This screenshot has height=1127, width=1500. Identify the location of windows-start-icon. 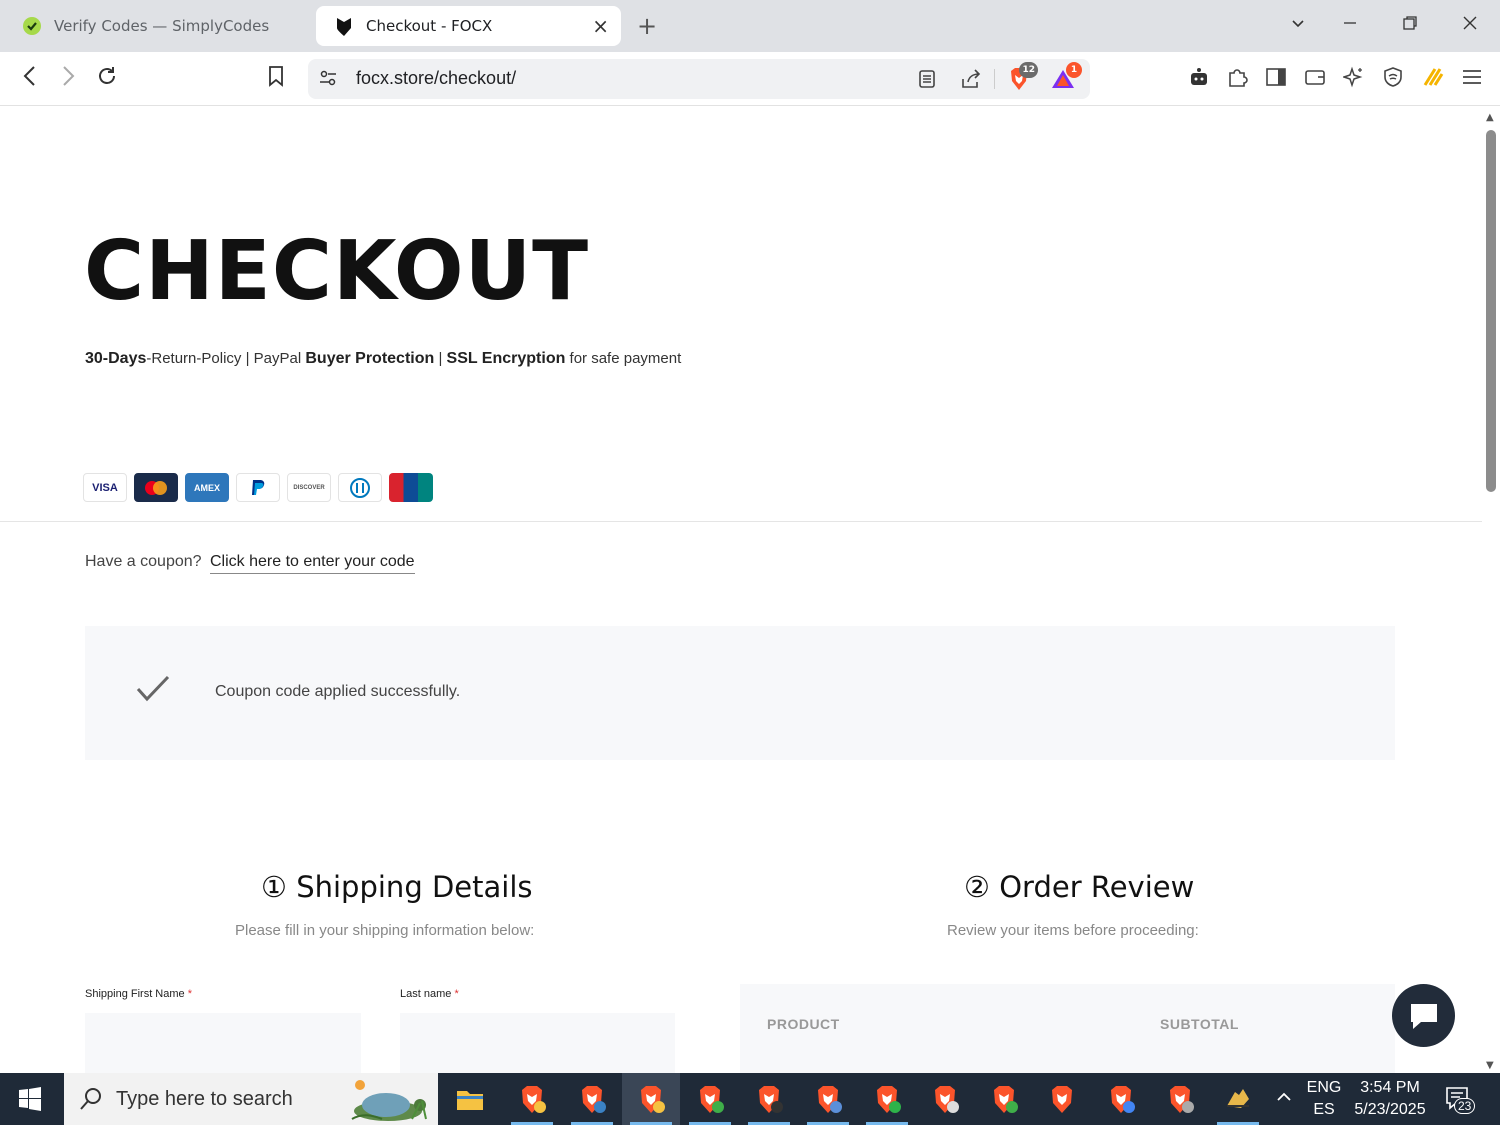
(30, 1101).